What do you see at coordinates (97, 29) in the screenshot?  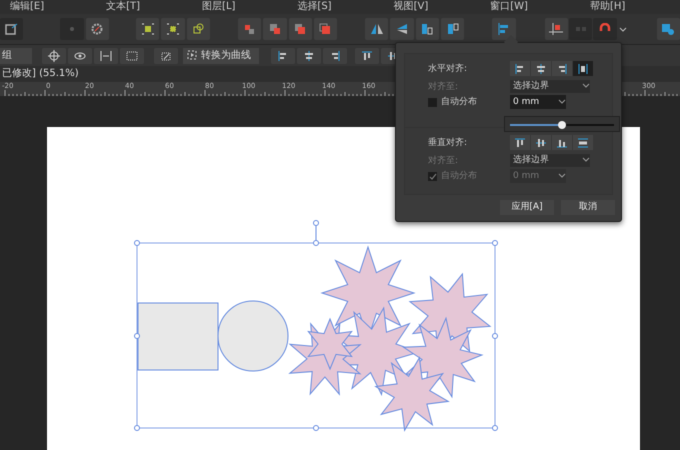 I see `gear-icon` at bounding box center [97, 29].